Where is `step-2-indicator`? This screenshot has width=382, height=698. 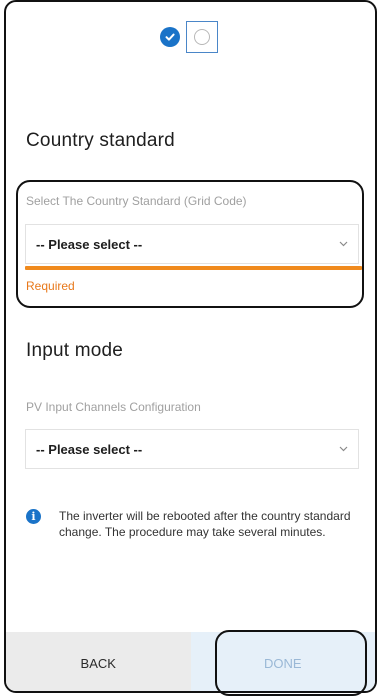
step-2-indicator is located at coordinates (202, 37).